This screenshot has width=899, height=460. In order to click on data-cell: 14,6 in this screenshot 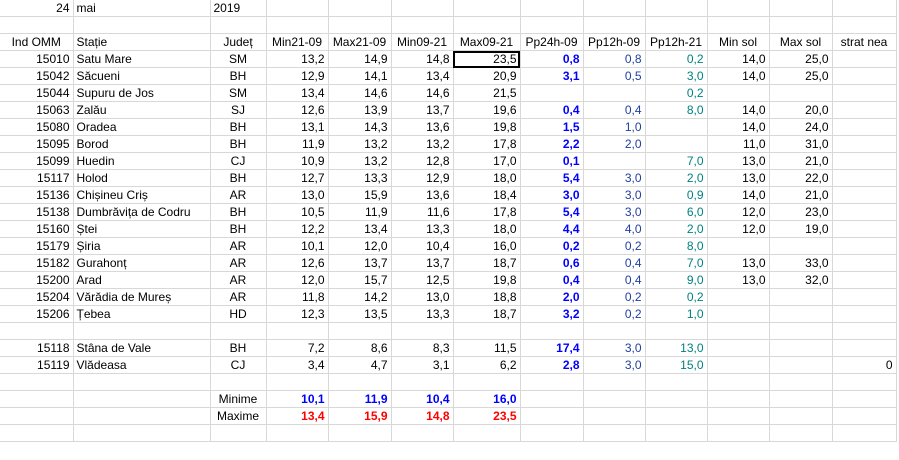, I will do `click(422, 93)`.